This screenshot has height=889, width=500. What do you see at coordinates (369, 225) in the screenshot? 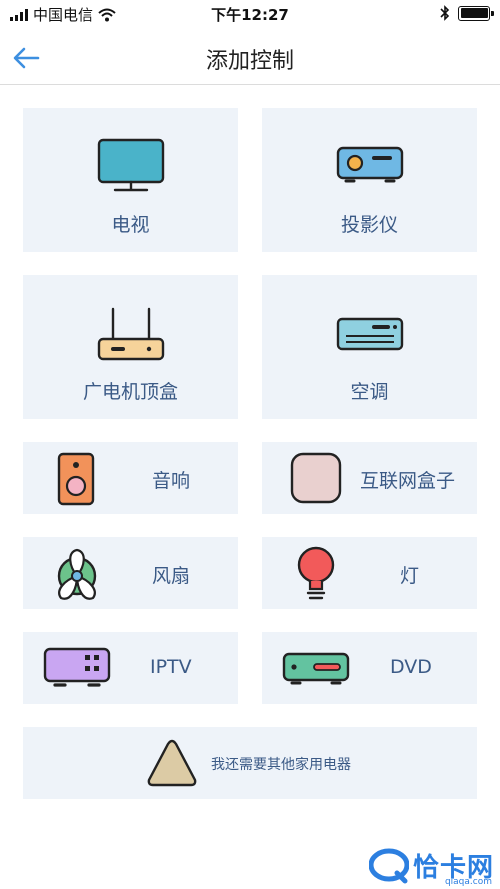
I see `device-label: 投影仪` at bounding box center [369, 225].